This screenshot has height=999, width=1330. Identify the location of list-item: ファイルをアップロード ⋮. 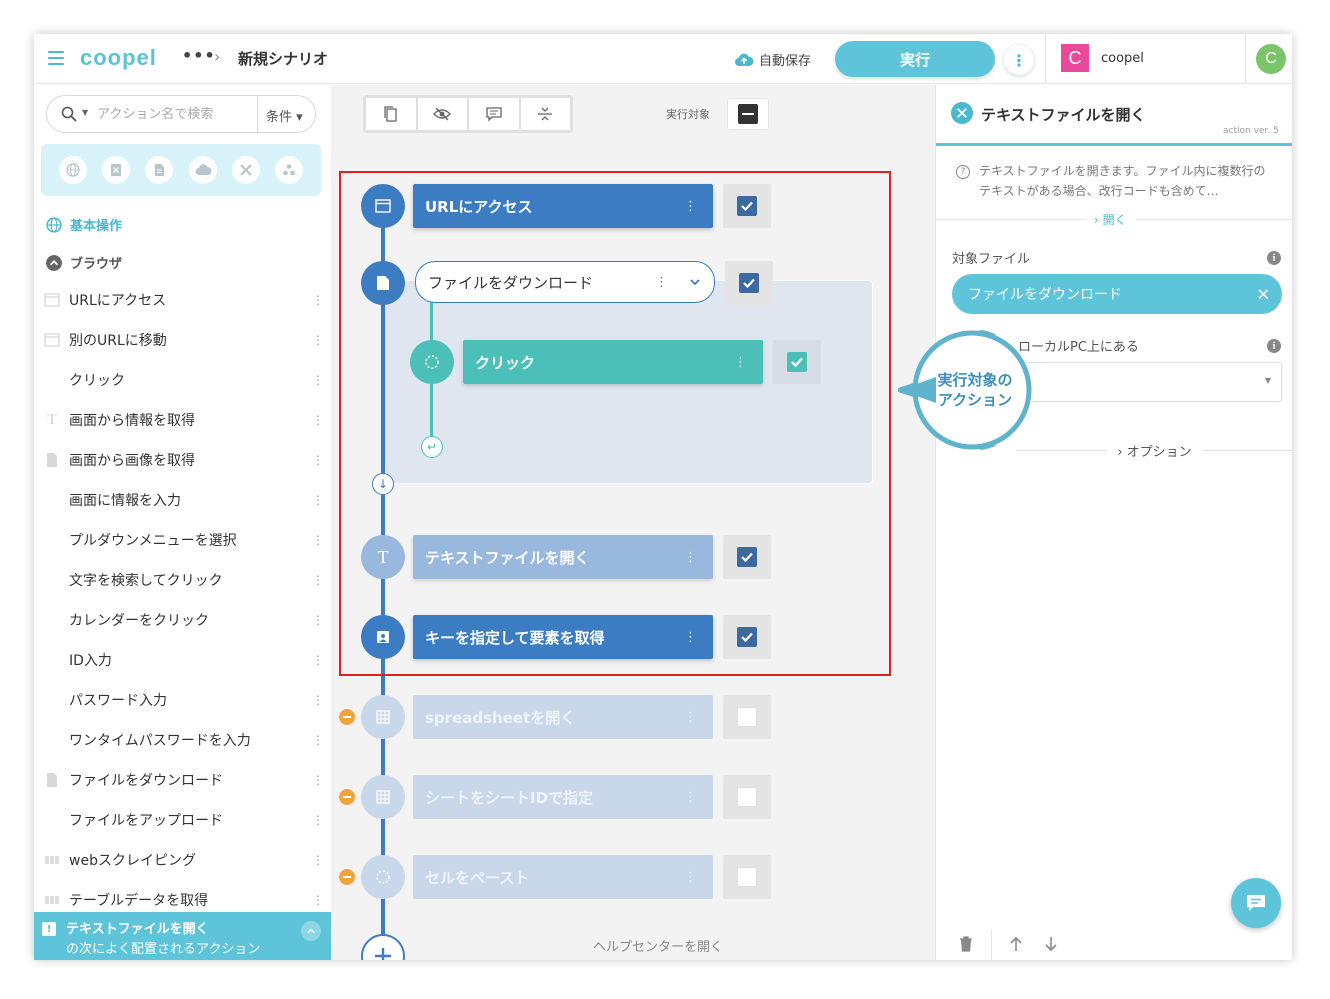
(182, 820).